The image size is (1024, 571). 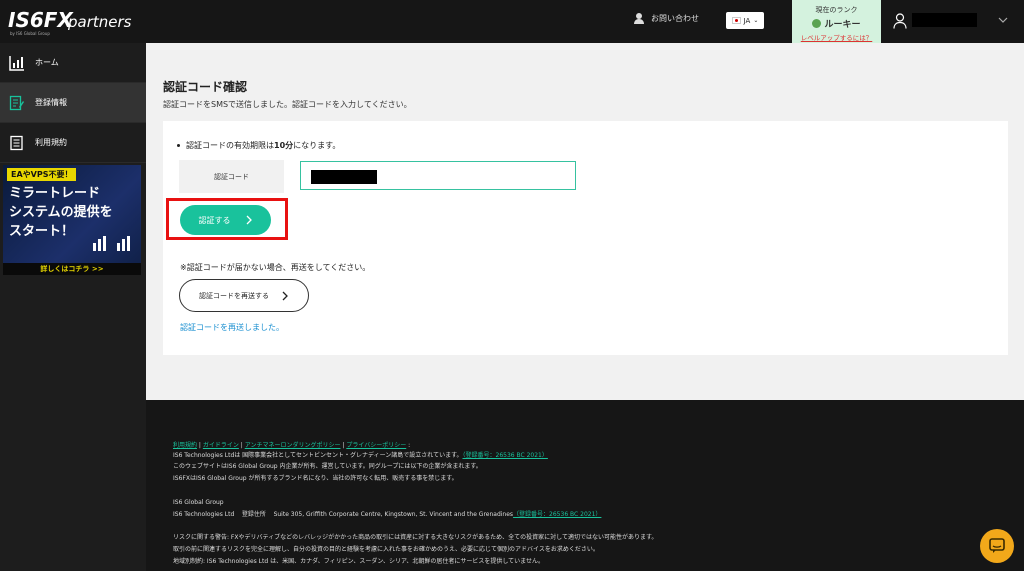 I want to click on code-field-label: 認証コード, so click(x=231, y=176).